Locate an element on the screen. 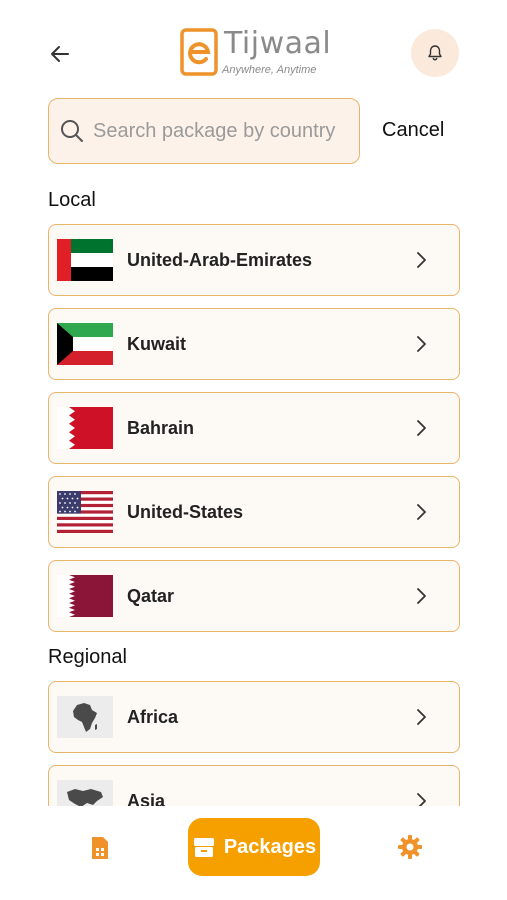  search-box is located at coordinates (204, 131).